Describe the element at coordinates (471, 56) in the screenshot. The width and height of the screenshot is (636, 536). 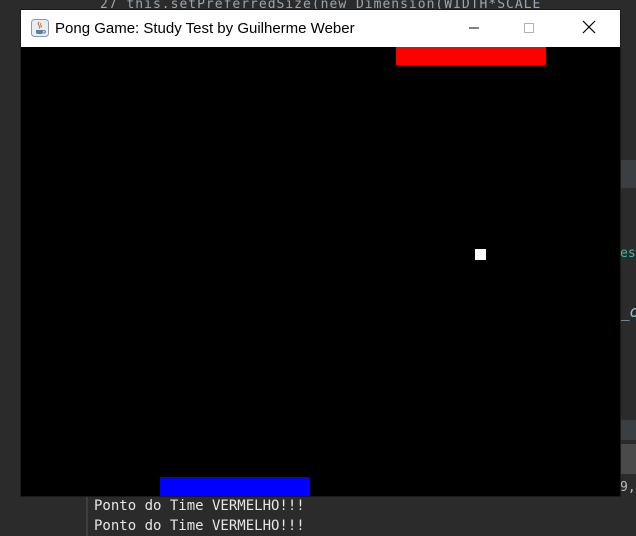
I see `red-enemy-paddle` at that location.